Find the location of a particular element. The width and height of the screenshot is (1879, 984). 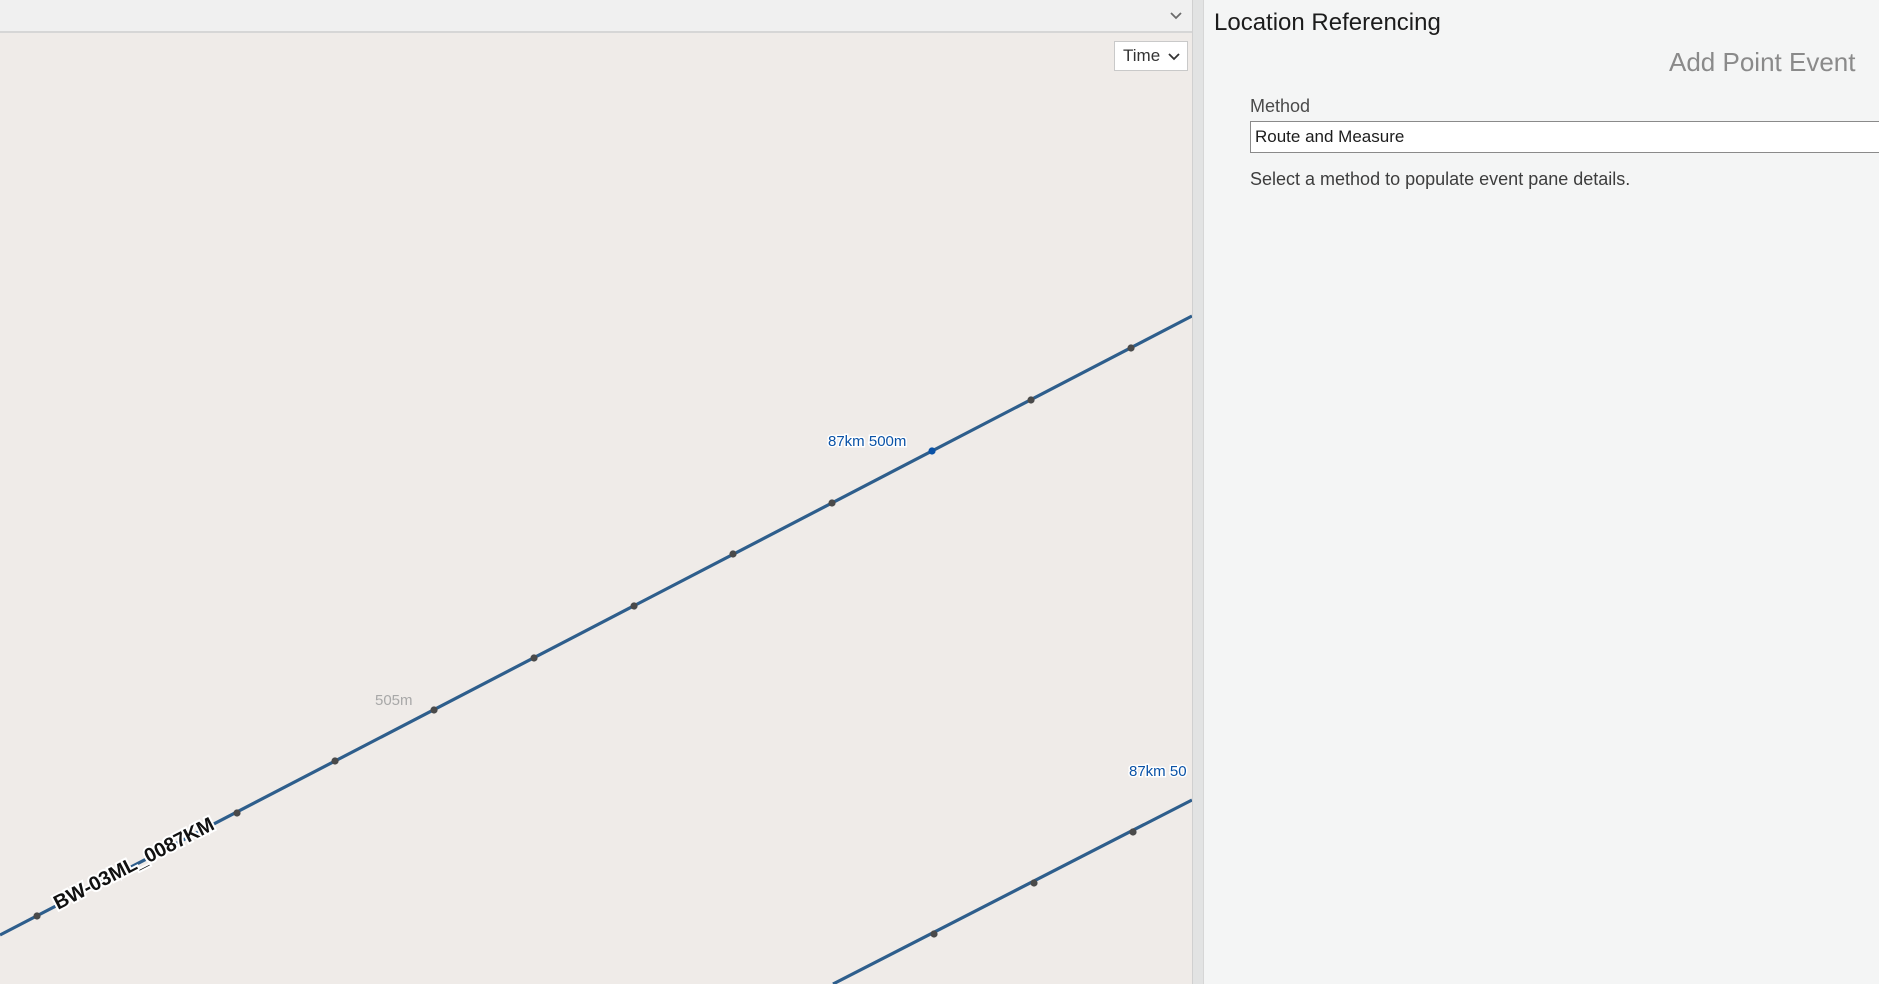

measure-label-secondary: 87km 50 is located at coordinates (1158, 771).